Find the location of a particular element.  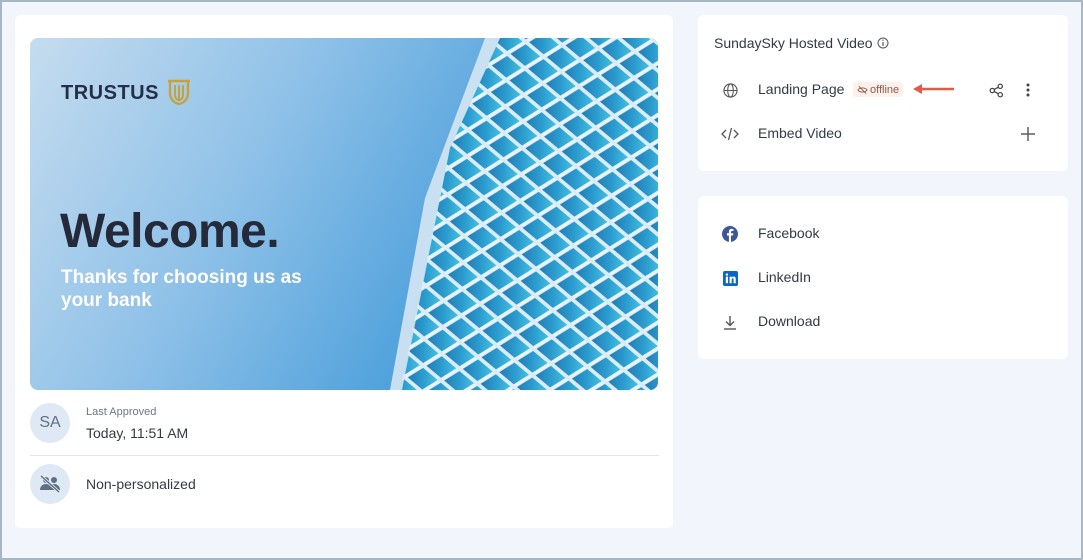

share-options-card: Facebook LinkedIn Download is located at coordinates (883, 277).